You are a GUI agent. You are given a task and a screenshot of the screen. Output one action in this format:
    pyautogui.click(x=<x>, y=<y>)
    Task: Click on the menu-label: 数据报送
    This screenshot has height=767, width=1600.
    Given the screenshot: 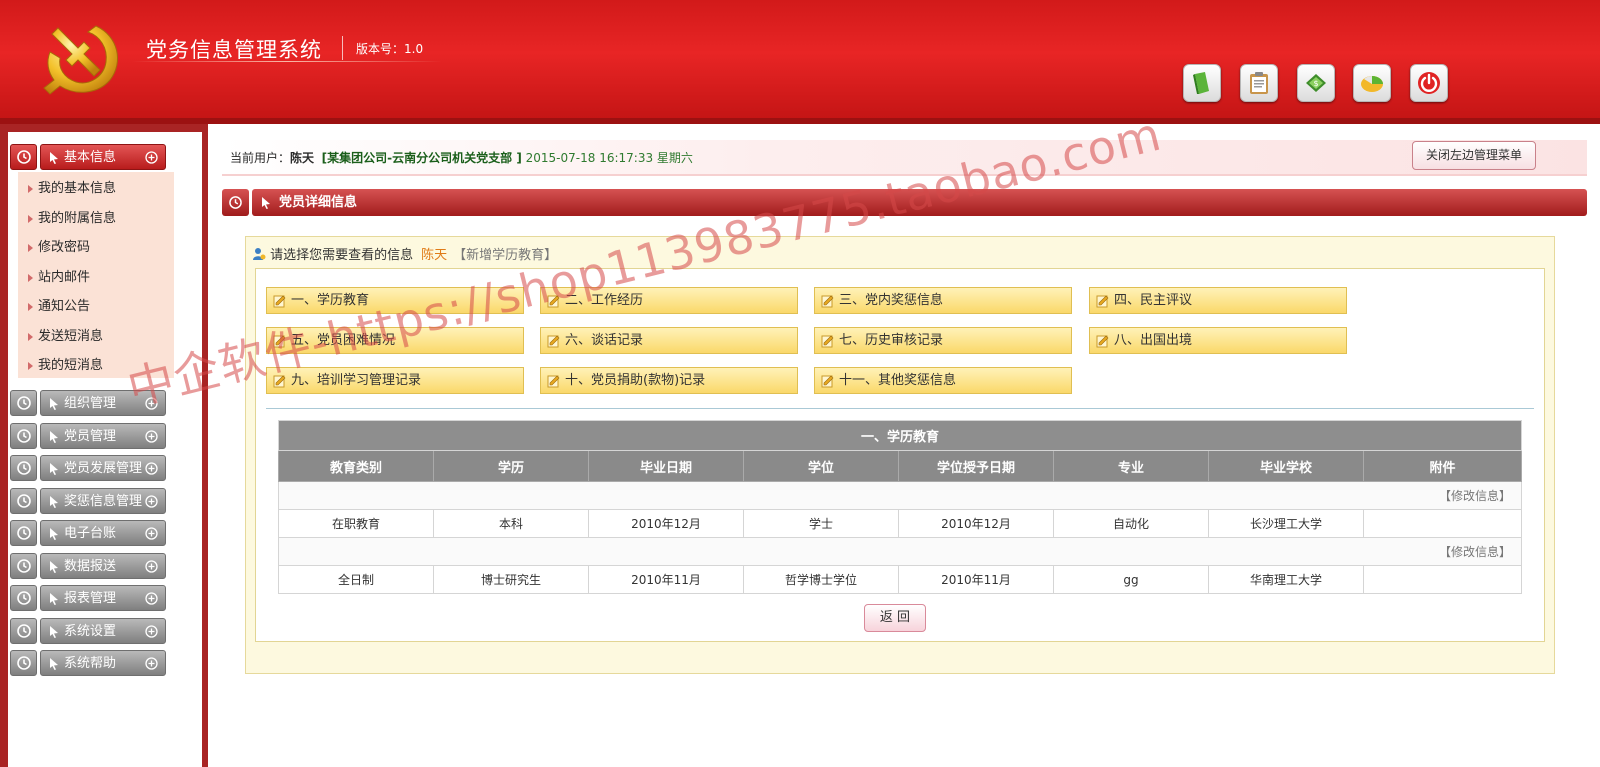 What is the action you would take?
    pyautogui.click(x=103, y=566)
    